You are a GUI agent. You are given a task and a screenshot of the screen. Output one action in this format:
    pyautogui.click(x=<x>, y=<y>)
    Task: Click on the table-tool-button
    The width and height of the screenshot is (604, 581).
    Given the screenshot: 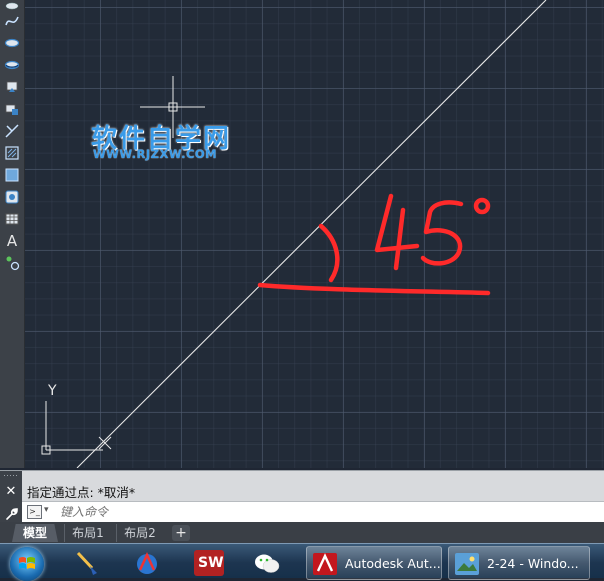 What is the action you would take?
    pyautogui.click(x=12, y=219)
    